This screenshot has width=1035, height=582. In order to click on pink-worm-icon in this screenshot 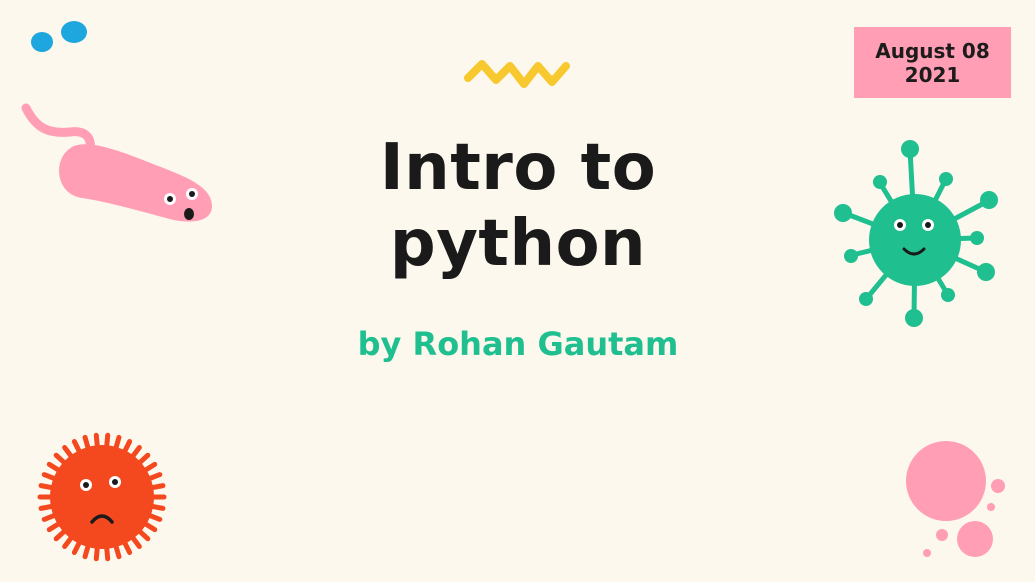, I will do `click(116, 162)`.